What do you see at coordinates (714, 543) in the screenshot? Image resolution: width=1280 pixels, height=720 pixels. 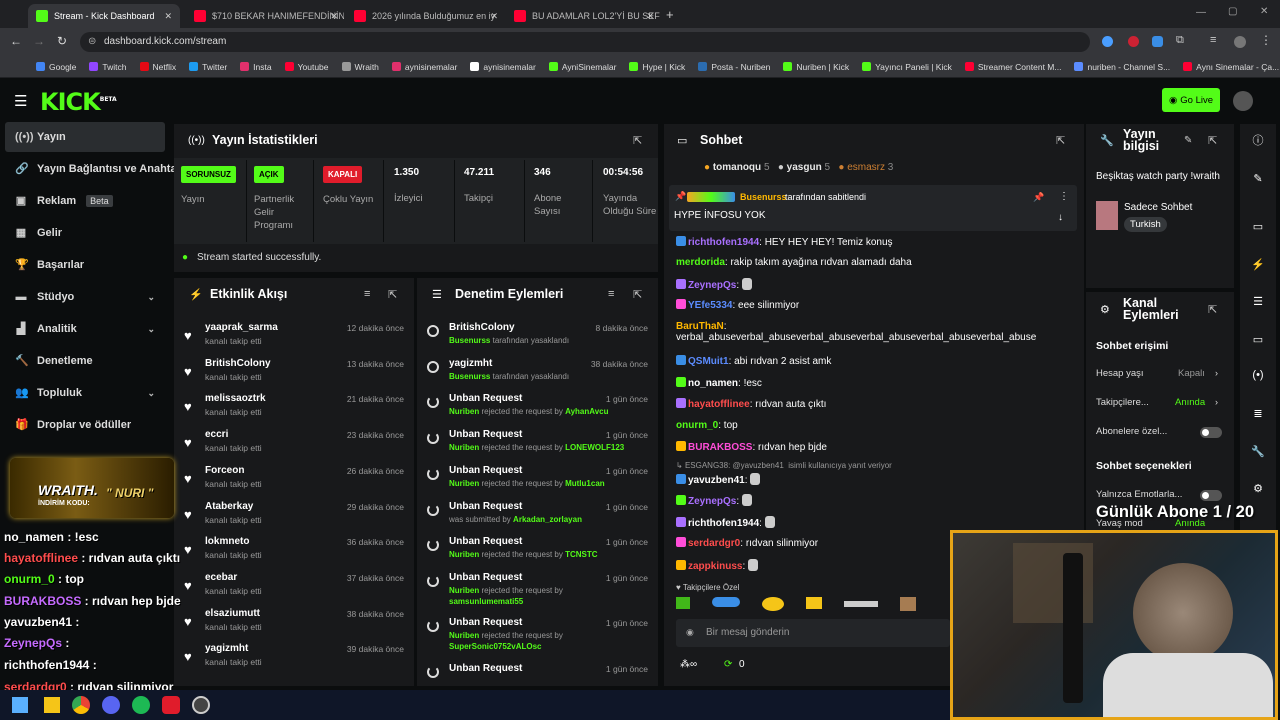 I see `chat-username: serdardgr0` at bounding box center [714, 543].